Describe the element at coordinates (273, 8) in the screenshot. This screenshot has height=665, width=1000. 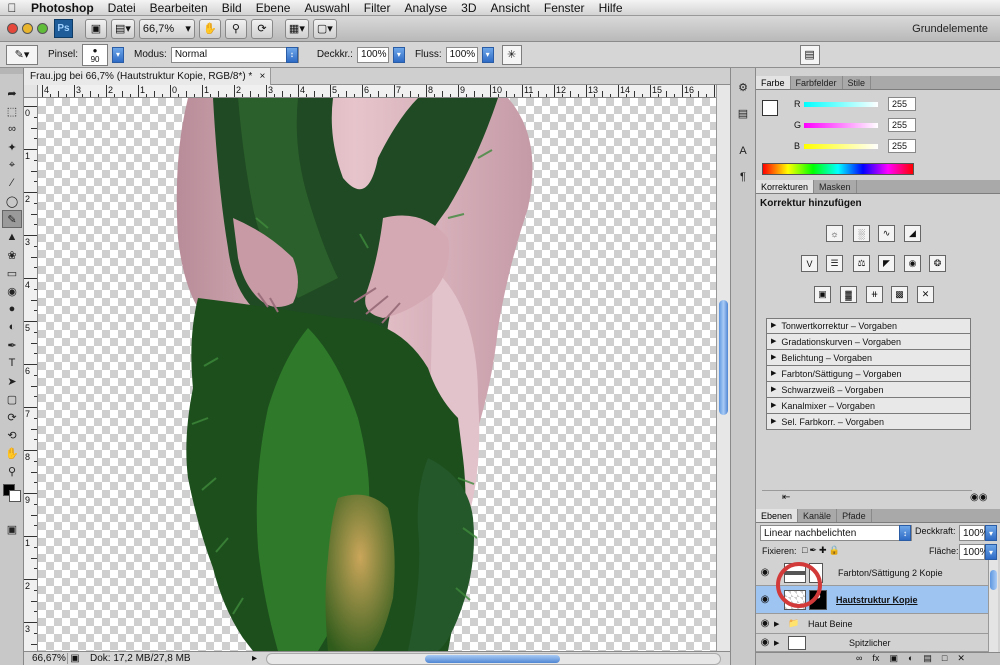
I see `menu-ebene: Ebene` at that location.